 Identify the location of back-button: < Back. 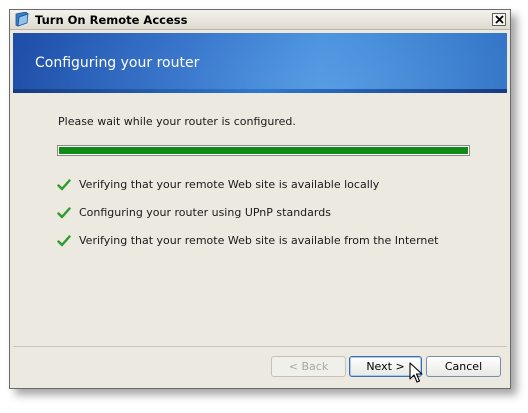
(308, 366).